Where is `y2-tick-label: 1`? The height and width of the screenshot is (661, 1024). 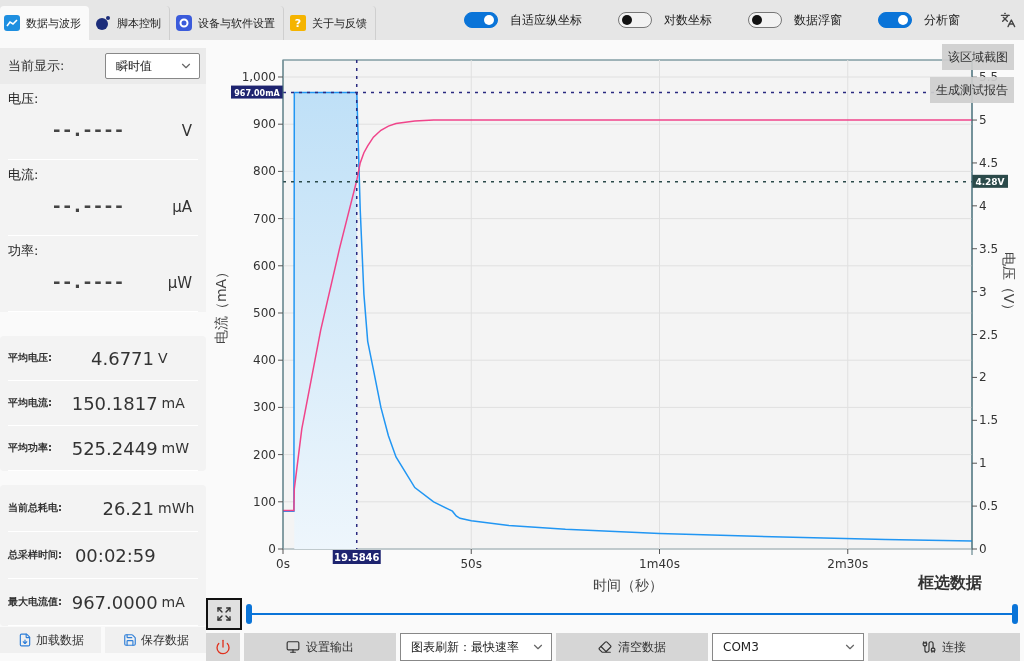 y2-tick-label: 1 is located at coordinates (983, 463).